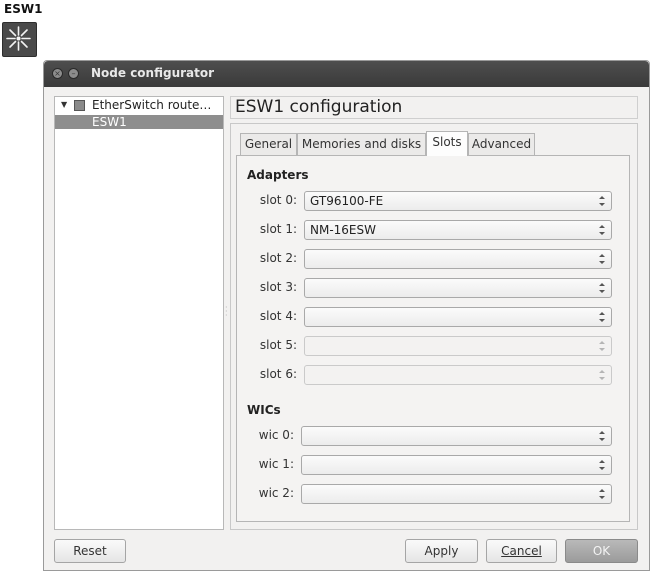 The width and height of the screenshot is (650, 571). Describe the element at coordinates (347, 201) in the screenshot. I see `slot-0-value: GT96100-FE` at that location.